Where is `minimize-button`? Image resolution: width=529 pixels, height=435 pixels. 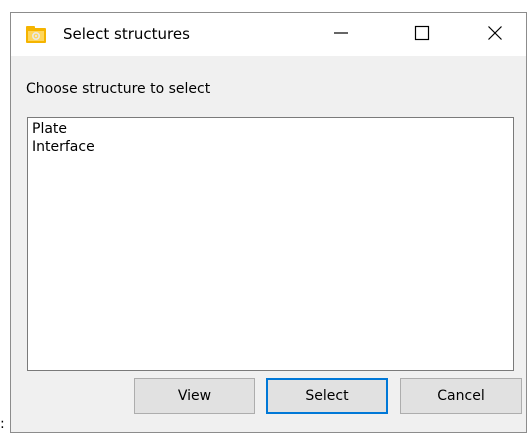
minimize-button is located at coordinates (341, 34).